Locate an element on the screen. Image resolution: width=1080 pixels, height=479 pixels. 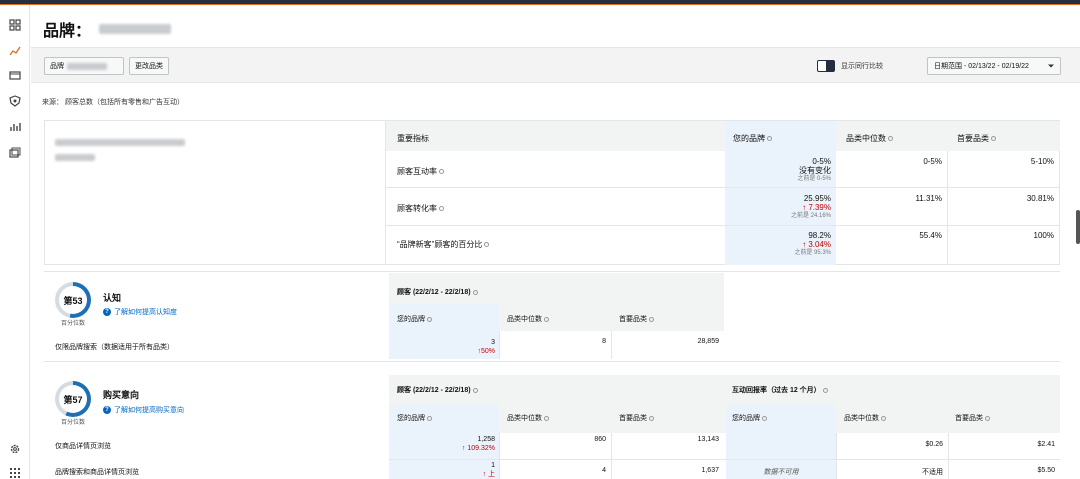
intent-title: 购买意向 is located at coordinates (121, 395).